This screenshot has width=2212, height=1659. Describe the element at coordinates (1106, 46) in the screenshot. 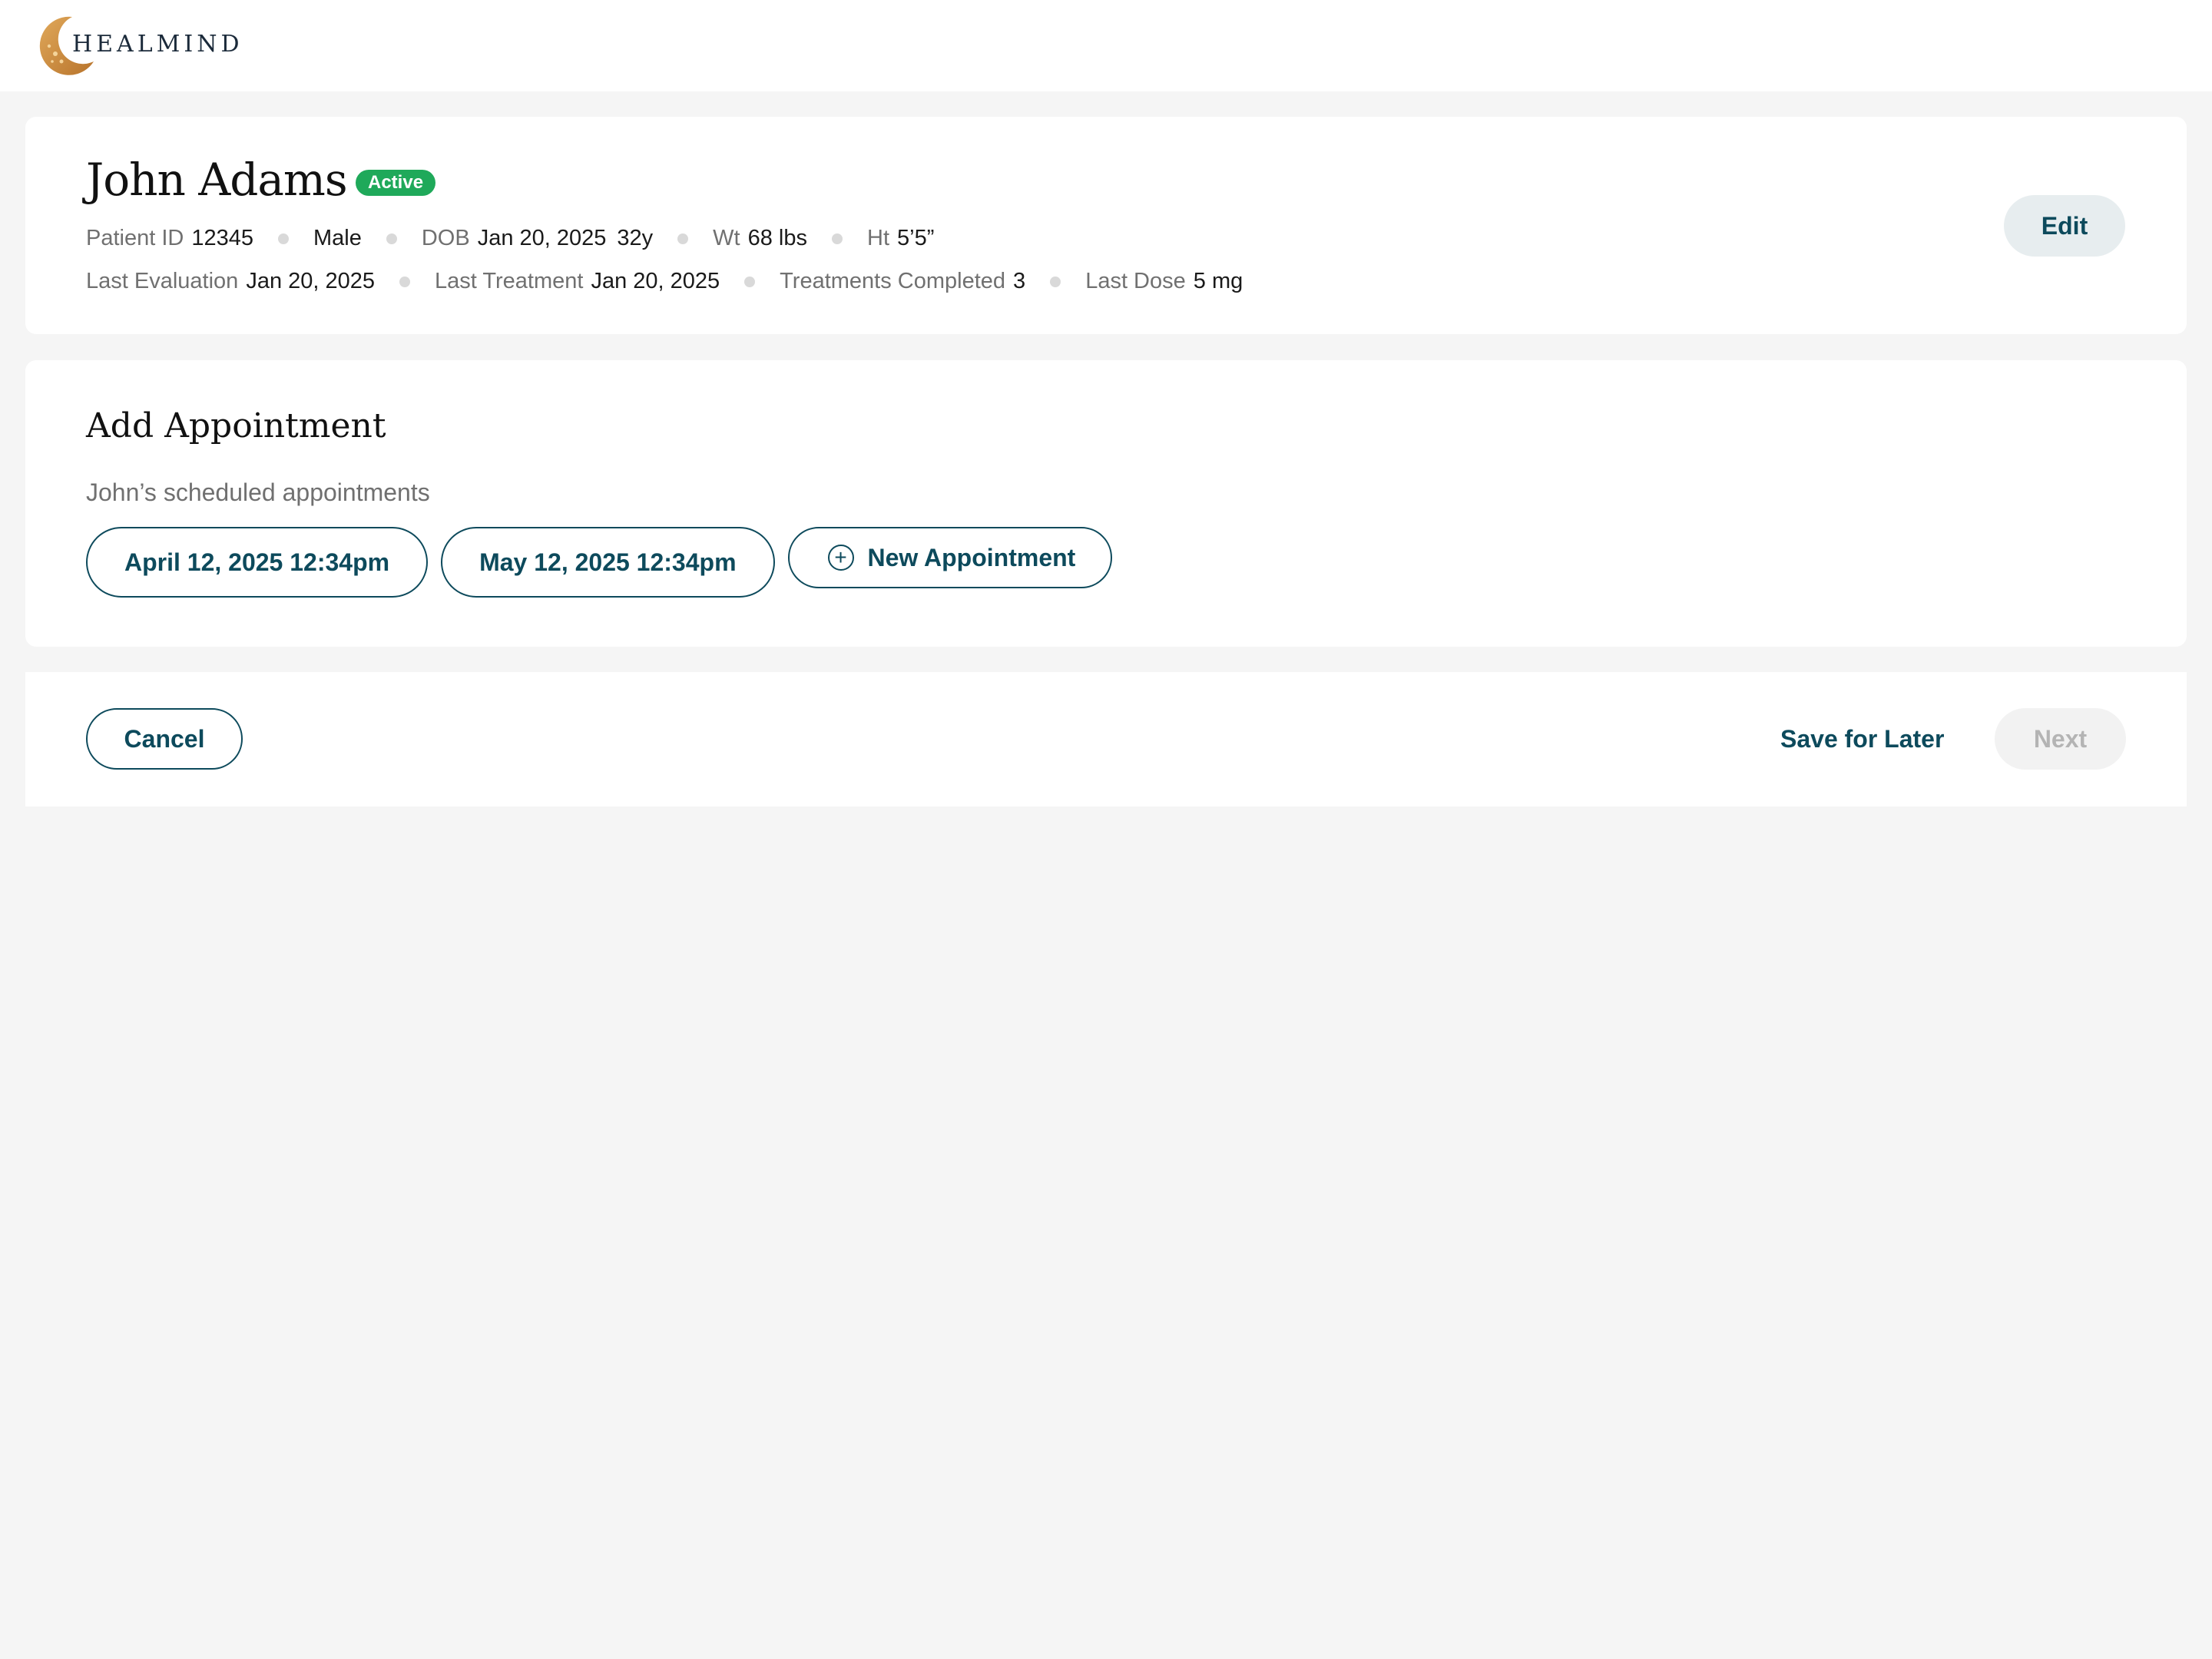

I see `top-bar: HEALMIND` at that location.